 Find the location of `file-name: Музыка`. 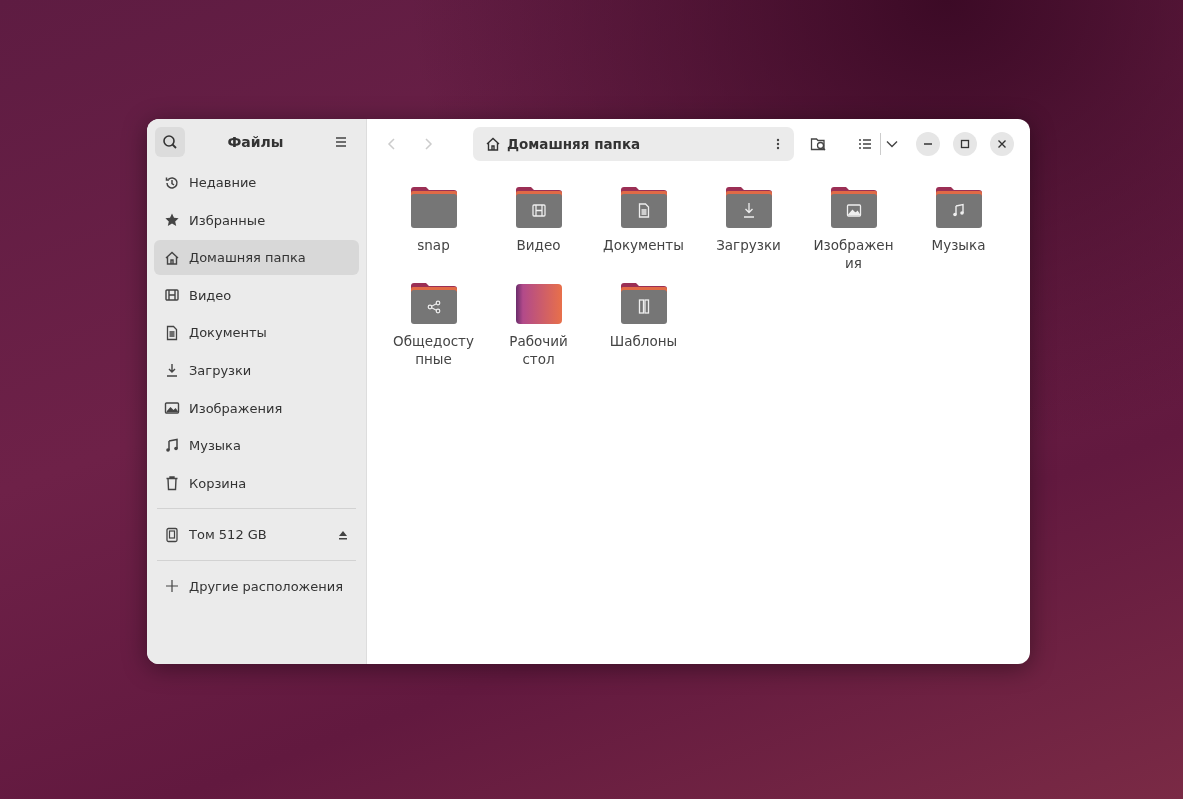

file-name: Музыка is located at coordinates (958, 245).